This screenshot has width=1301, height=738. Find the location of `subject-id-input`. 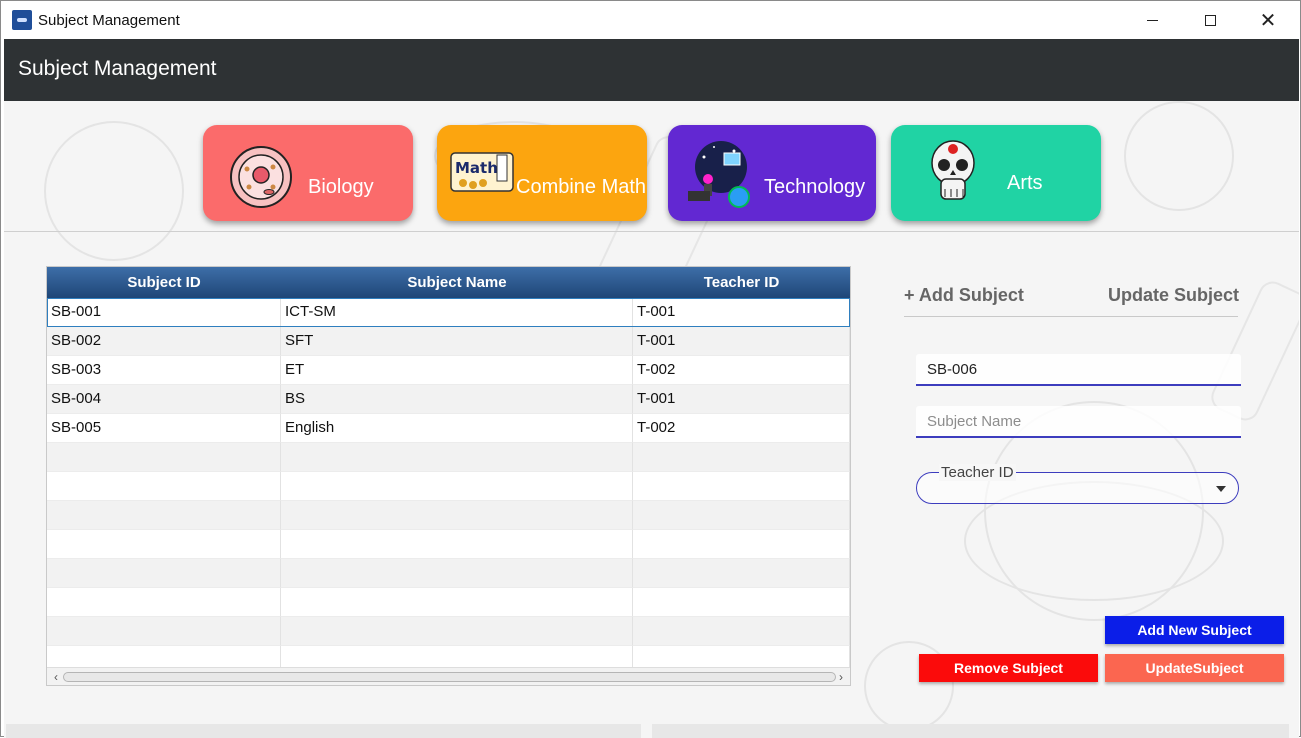

subject-id-input is located at coordinates (1078, 369).